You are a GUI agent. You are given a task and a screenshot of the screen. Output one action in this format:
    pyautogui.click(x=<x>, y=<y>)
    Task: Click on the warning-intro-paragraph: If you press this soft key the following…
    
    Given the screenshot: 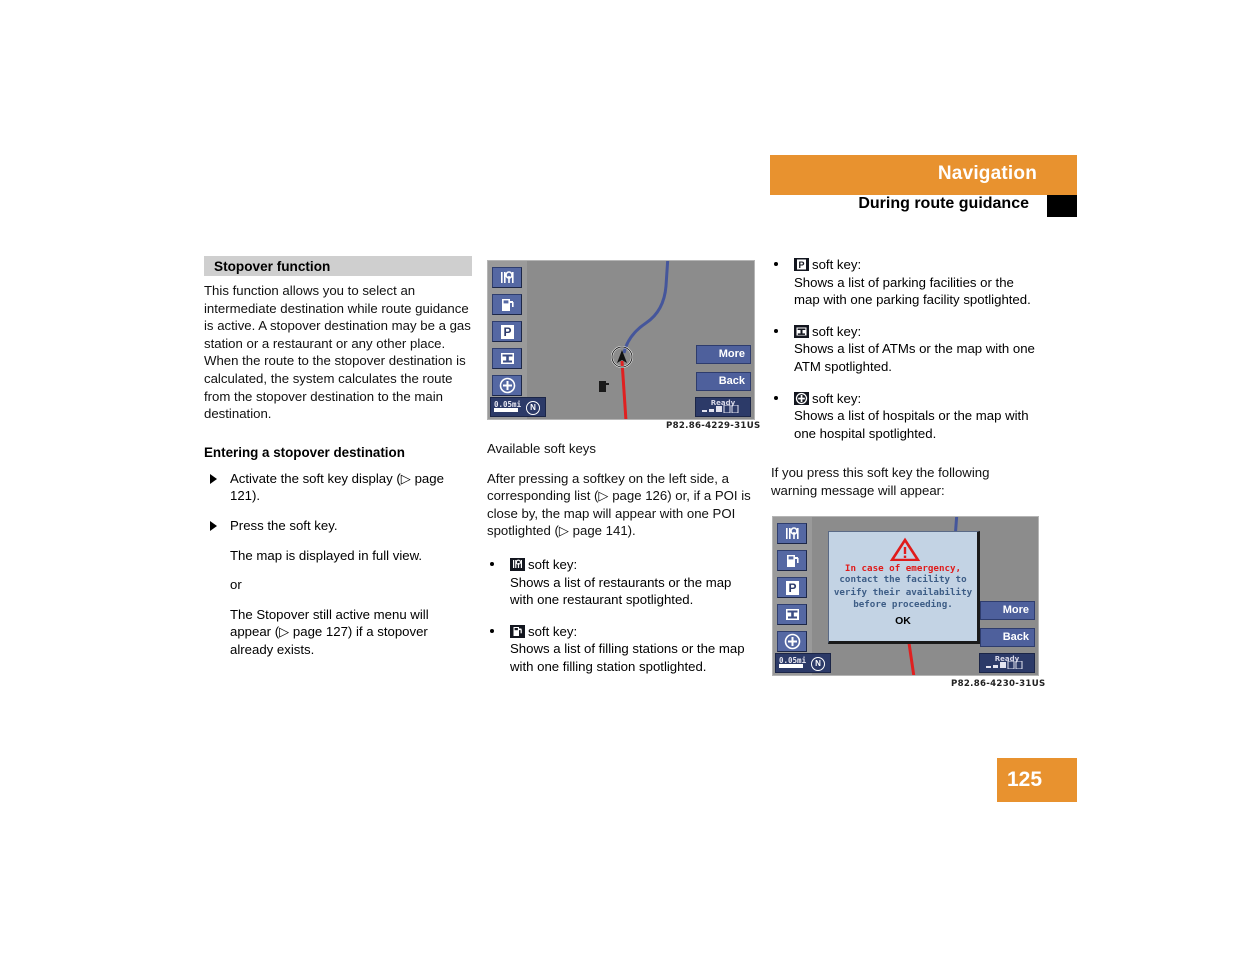 What is the action you would take?
    pyautogui.click(x=880, y=481)
    